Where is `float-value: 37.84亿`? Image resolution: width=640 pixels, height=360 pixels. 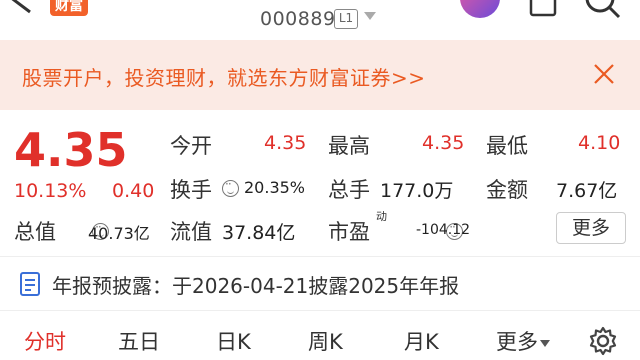 float-value: 37.84亿 is located at coordinates (259, 233).